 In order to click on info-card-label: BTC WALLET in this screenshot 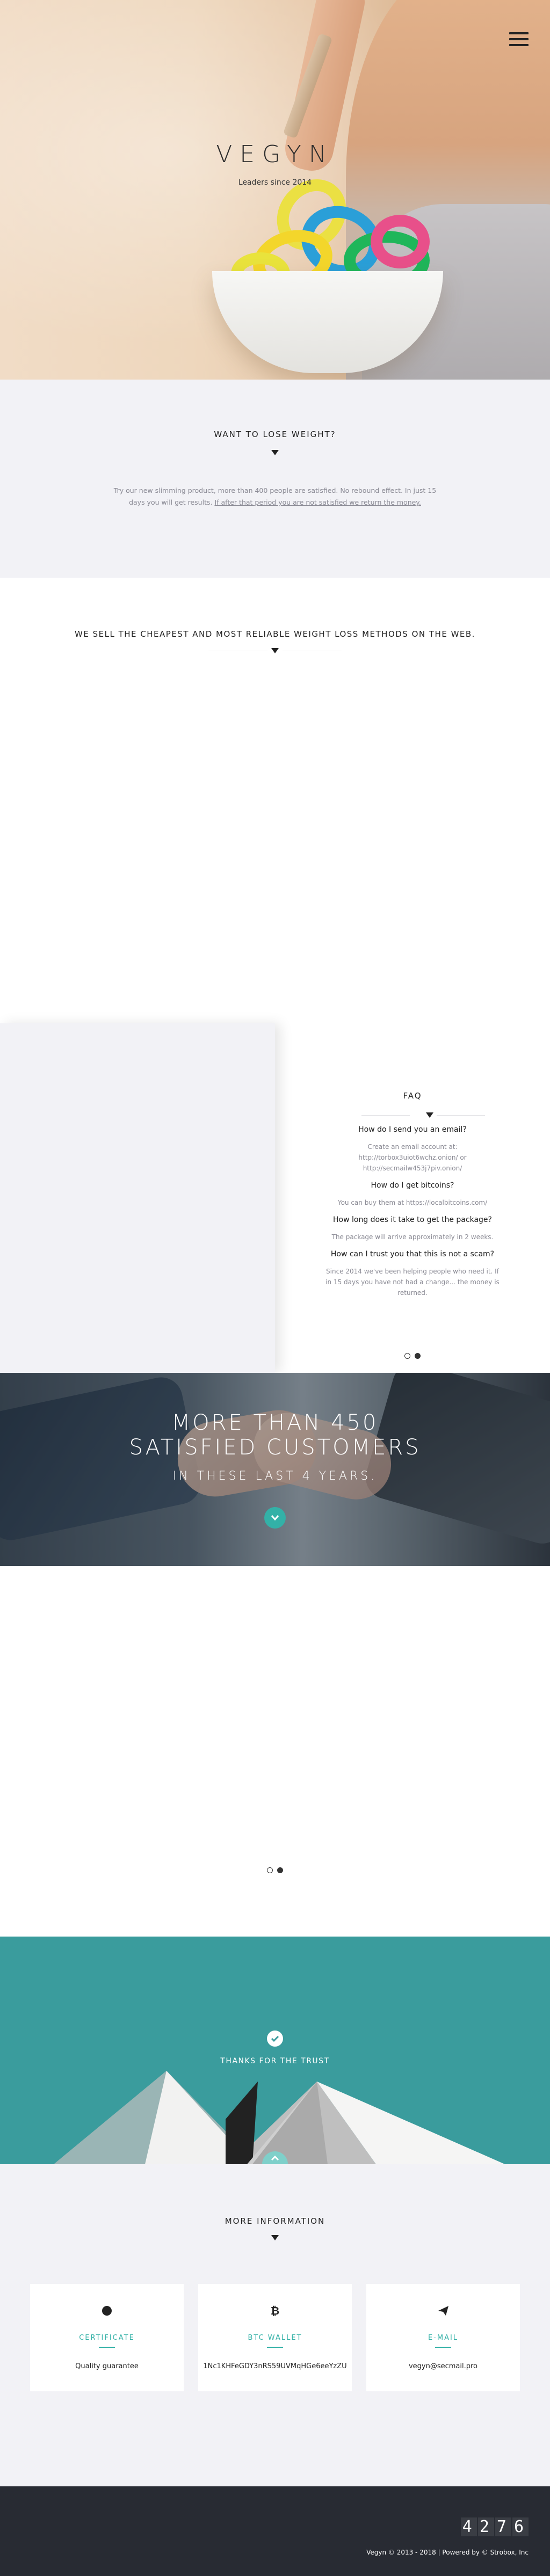, I will do `click(275, 2338)`.